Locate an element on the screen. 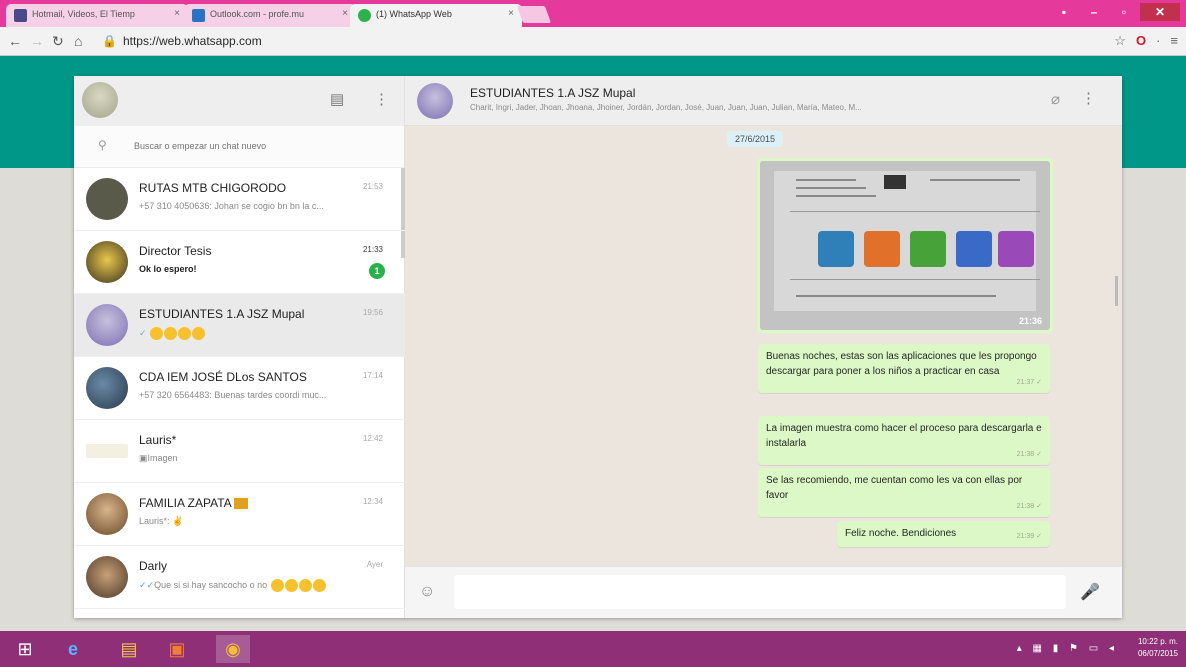  system-tray: ▴ ▦ ▮ ⚑ ▭ ◂ is located at coordinates (1067, 648).